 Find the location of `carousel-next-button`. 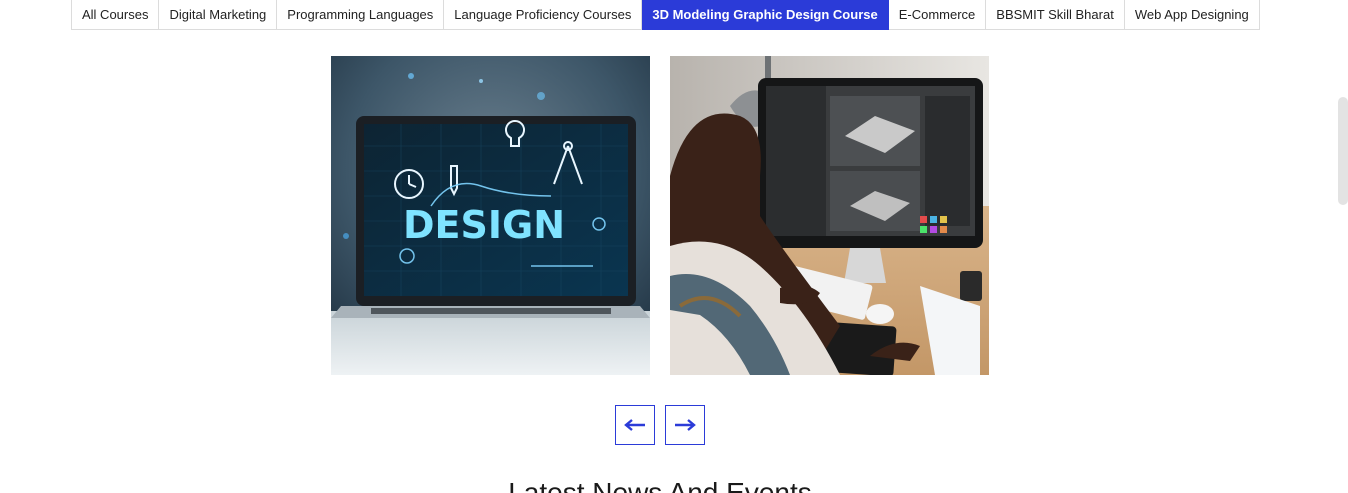

carousel-next-button is located at coordinates (685, 425).